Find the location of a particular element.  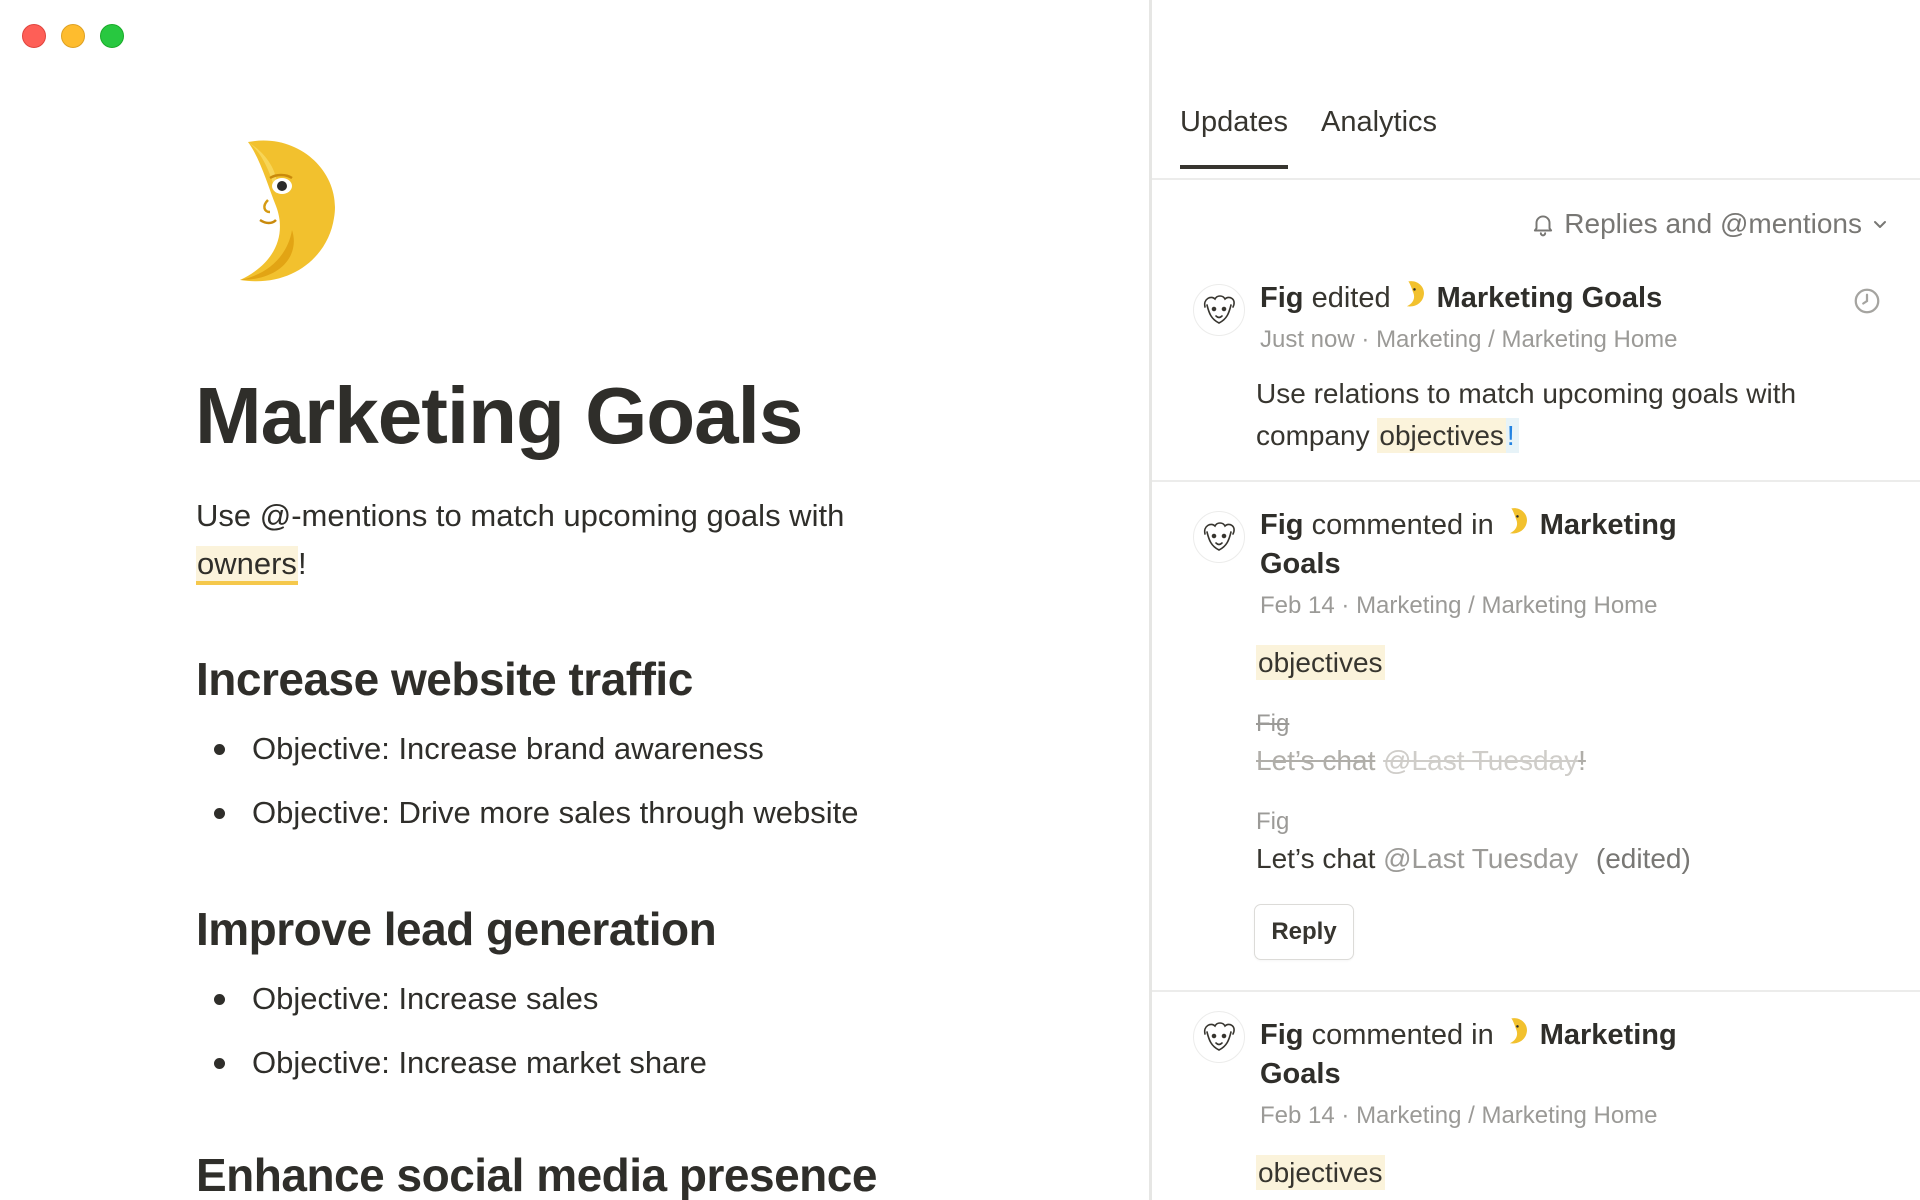

update-meta: Just now · Marketing / Marketing Home is located at coordinates (1469, 340).